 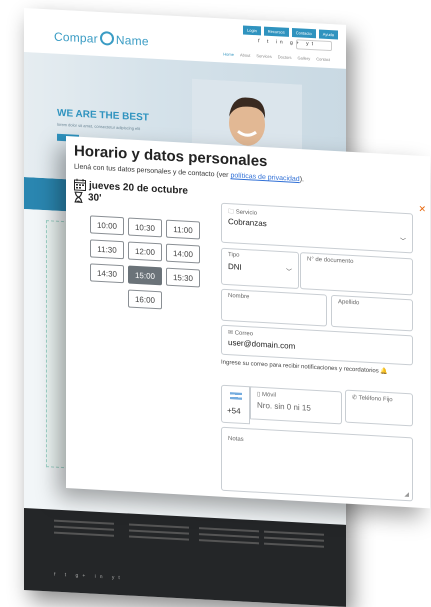 What do you see at coordinates (245, 55) in the screenshot?
I see `nav-item-about: About` at bounding box center [245, 55].